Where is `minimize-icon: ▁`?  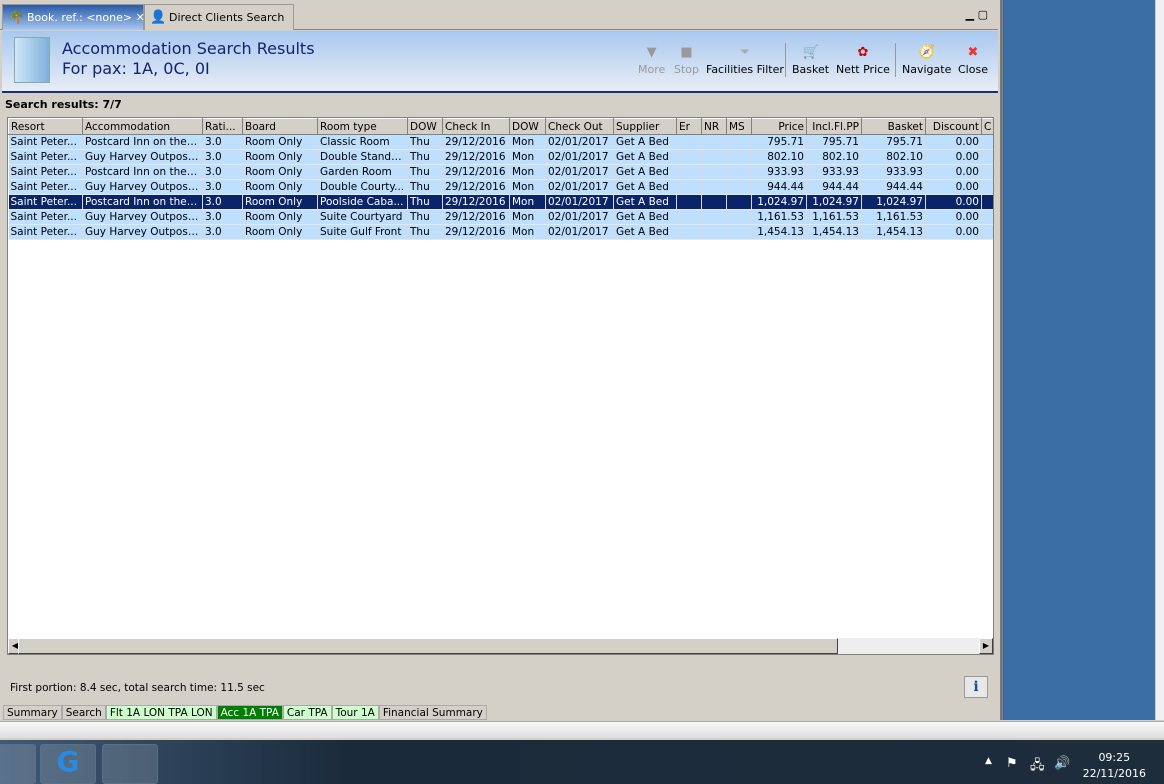 minimize-icon: ▁ is located at coordinates (970, 14).